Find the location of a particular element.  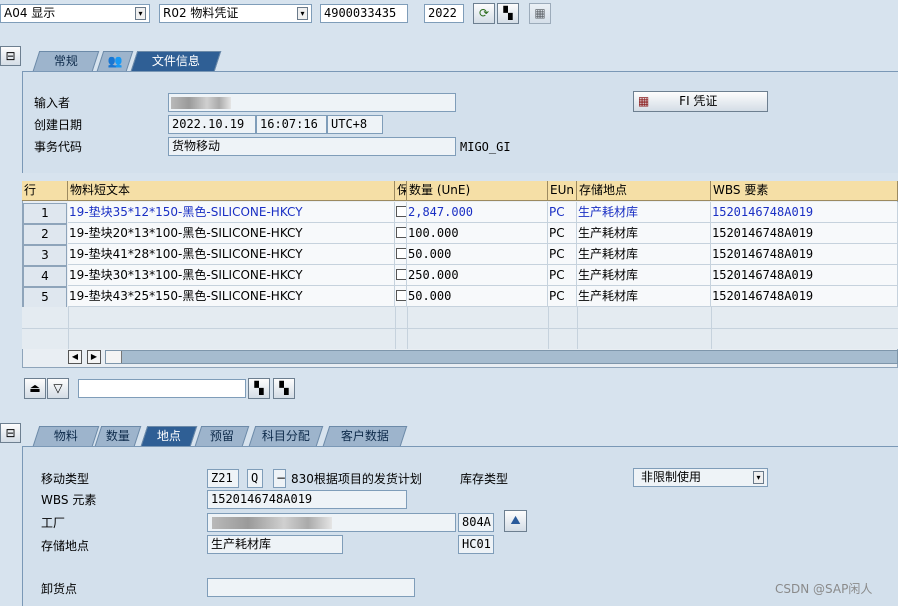

movement-type-label: 移动类型 is located at coordinates (65, 479).